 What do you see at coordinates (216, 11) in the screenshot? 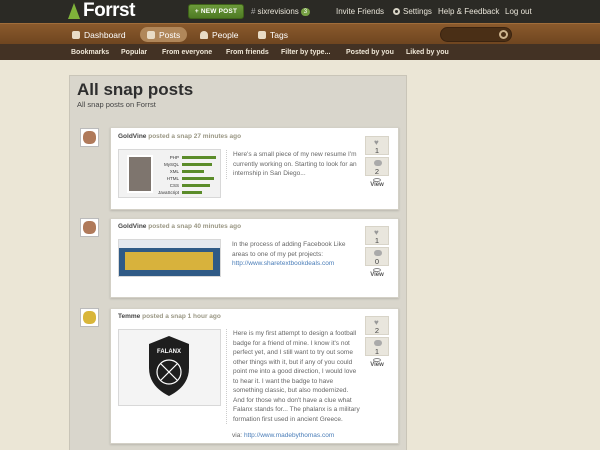
I see `new-post-button: + NEW POST` at bounding box center [216, 11].